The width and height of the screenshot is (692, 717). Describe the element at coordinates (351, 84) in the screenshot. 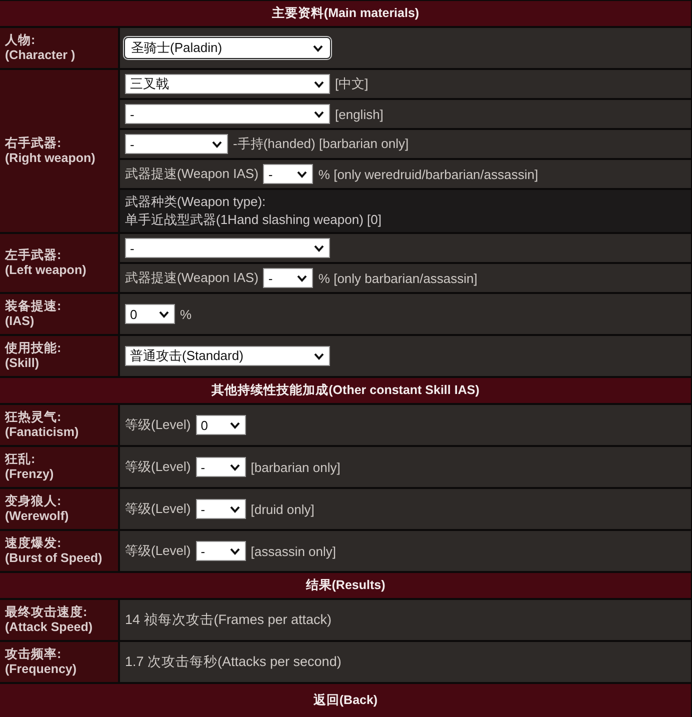

I see `field-text: [中文]` at that location.